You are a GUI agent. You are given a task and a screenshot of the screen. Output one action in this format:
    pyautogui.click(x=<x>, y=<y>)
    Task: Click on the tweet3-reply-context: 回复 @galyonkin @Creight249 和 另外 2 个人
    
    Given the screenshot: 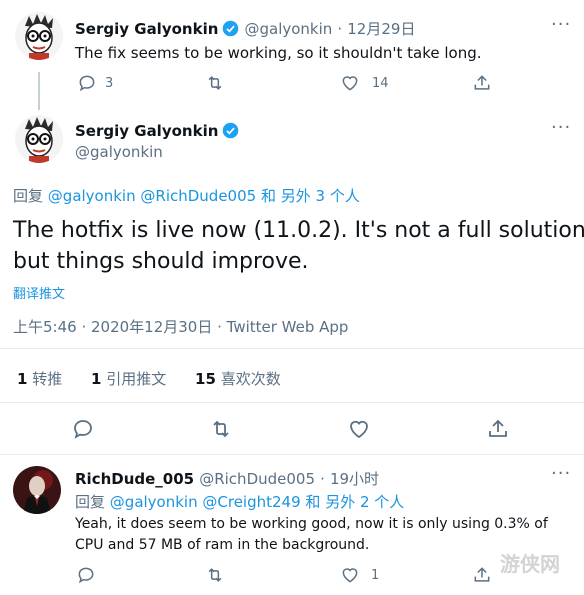 What is the action you would take?
    pyautogui.click(x=239, y=501)
    